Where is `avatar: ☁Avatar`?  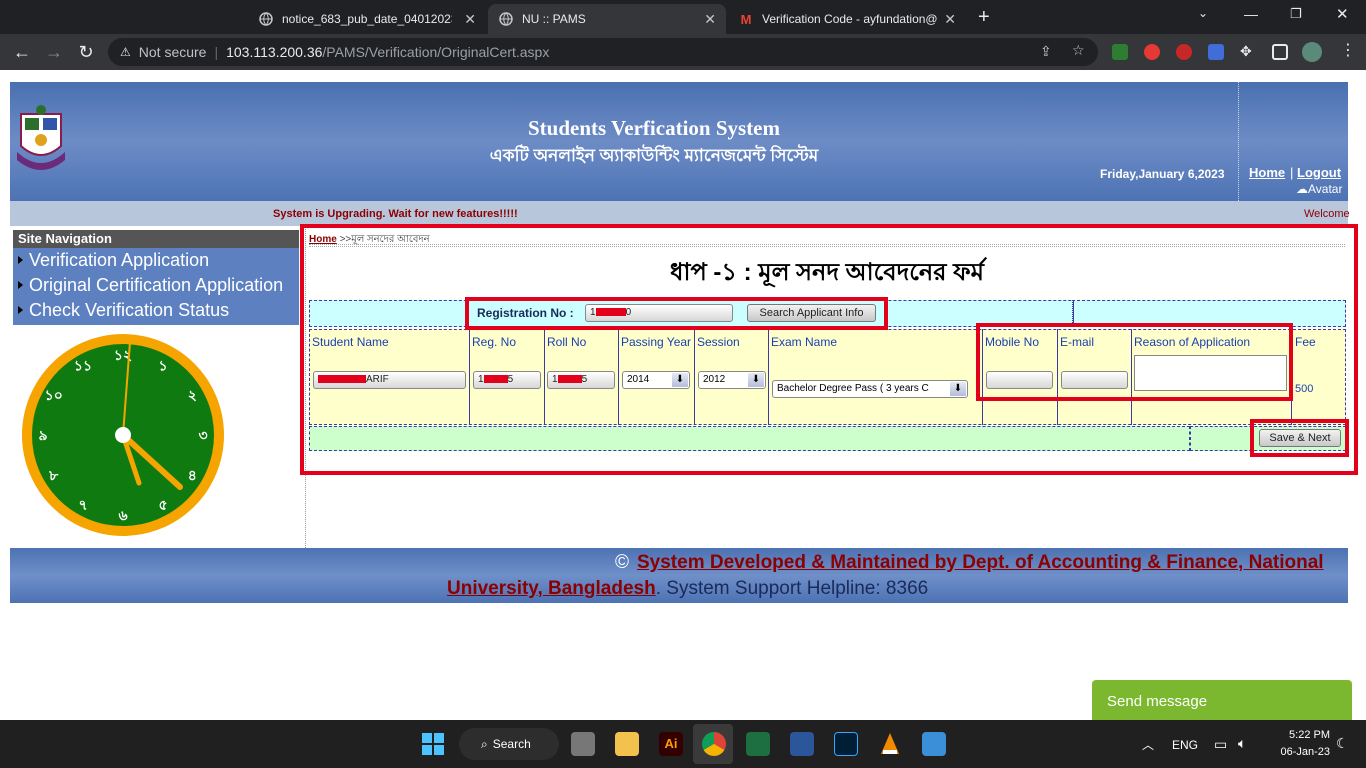 avatar: ☁Avatar is located at coordinates (1319, 189).